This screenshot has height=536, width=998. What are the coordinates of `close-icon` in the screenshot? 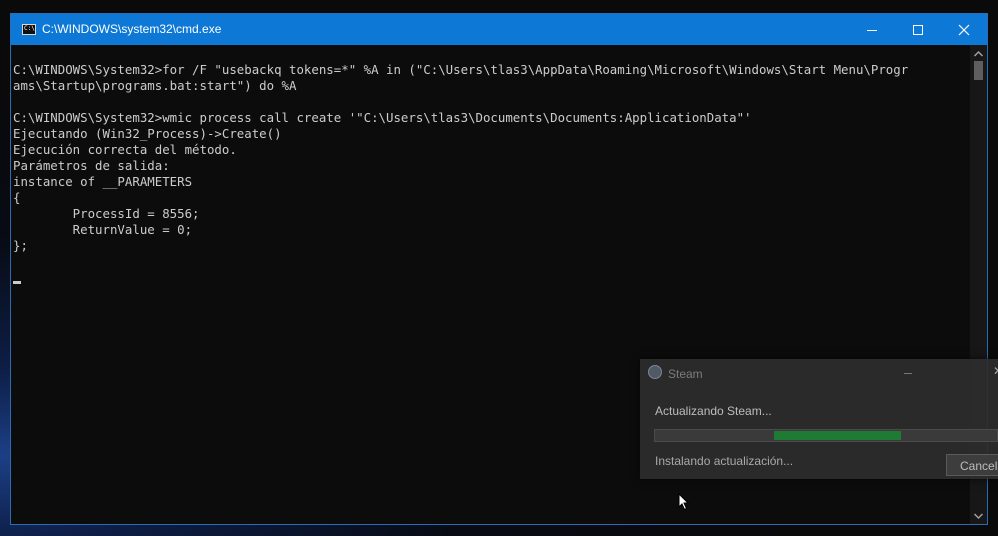 It's located at (964, 30).